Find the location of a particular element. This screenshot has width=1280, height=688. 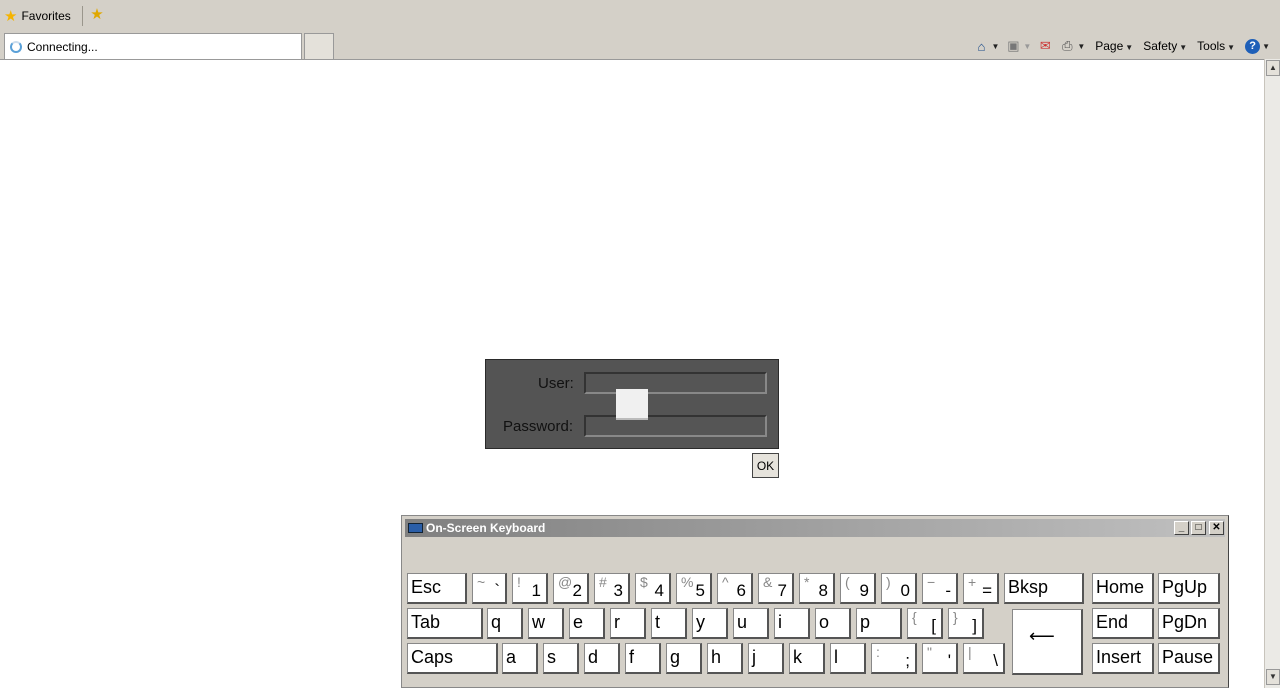

key-char: ! 1 is located at coordinates (530, 588).